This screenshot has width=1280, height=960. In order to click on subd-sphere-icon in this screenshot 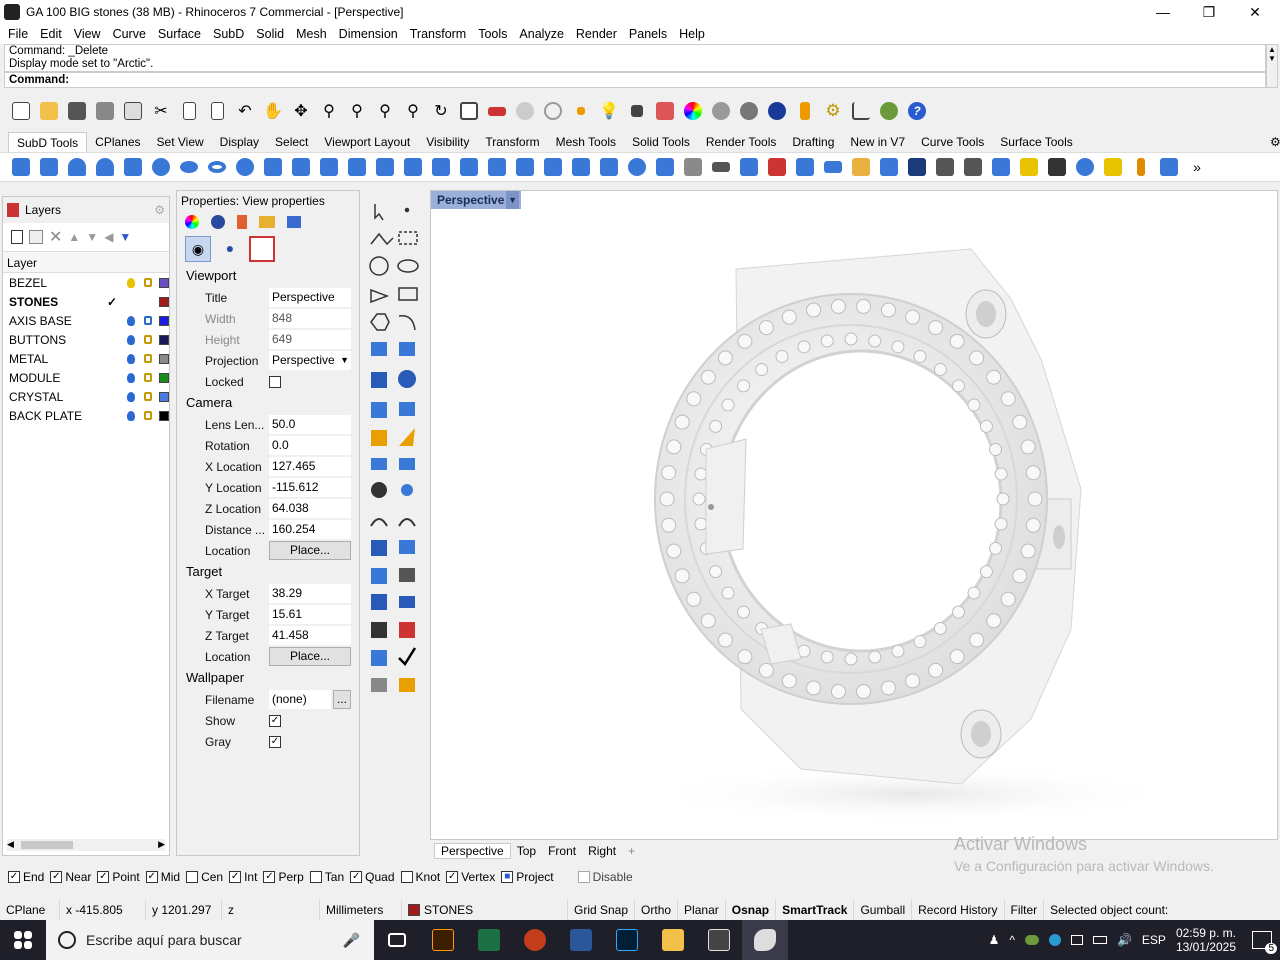, I will do `click(161, 167)`.